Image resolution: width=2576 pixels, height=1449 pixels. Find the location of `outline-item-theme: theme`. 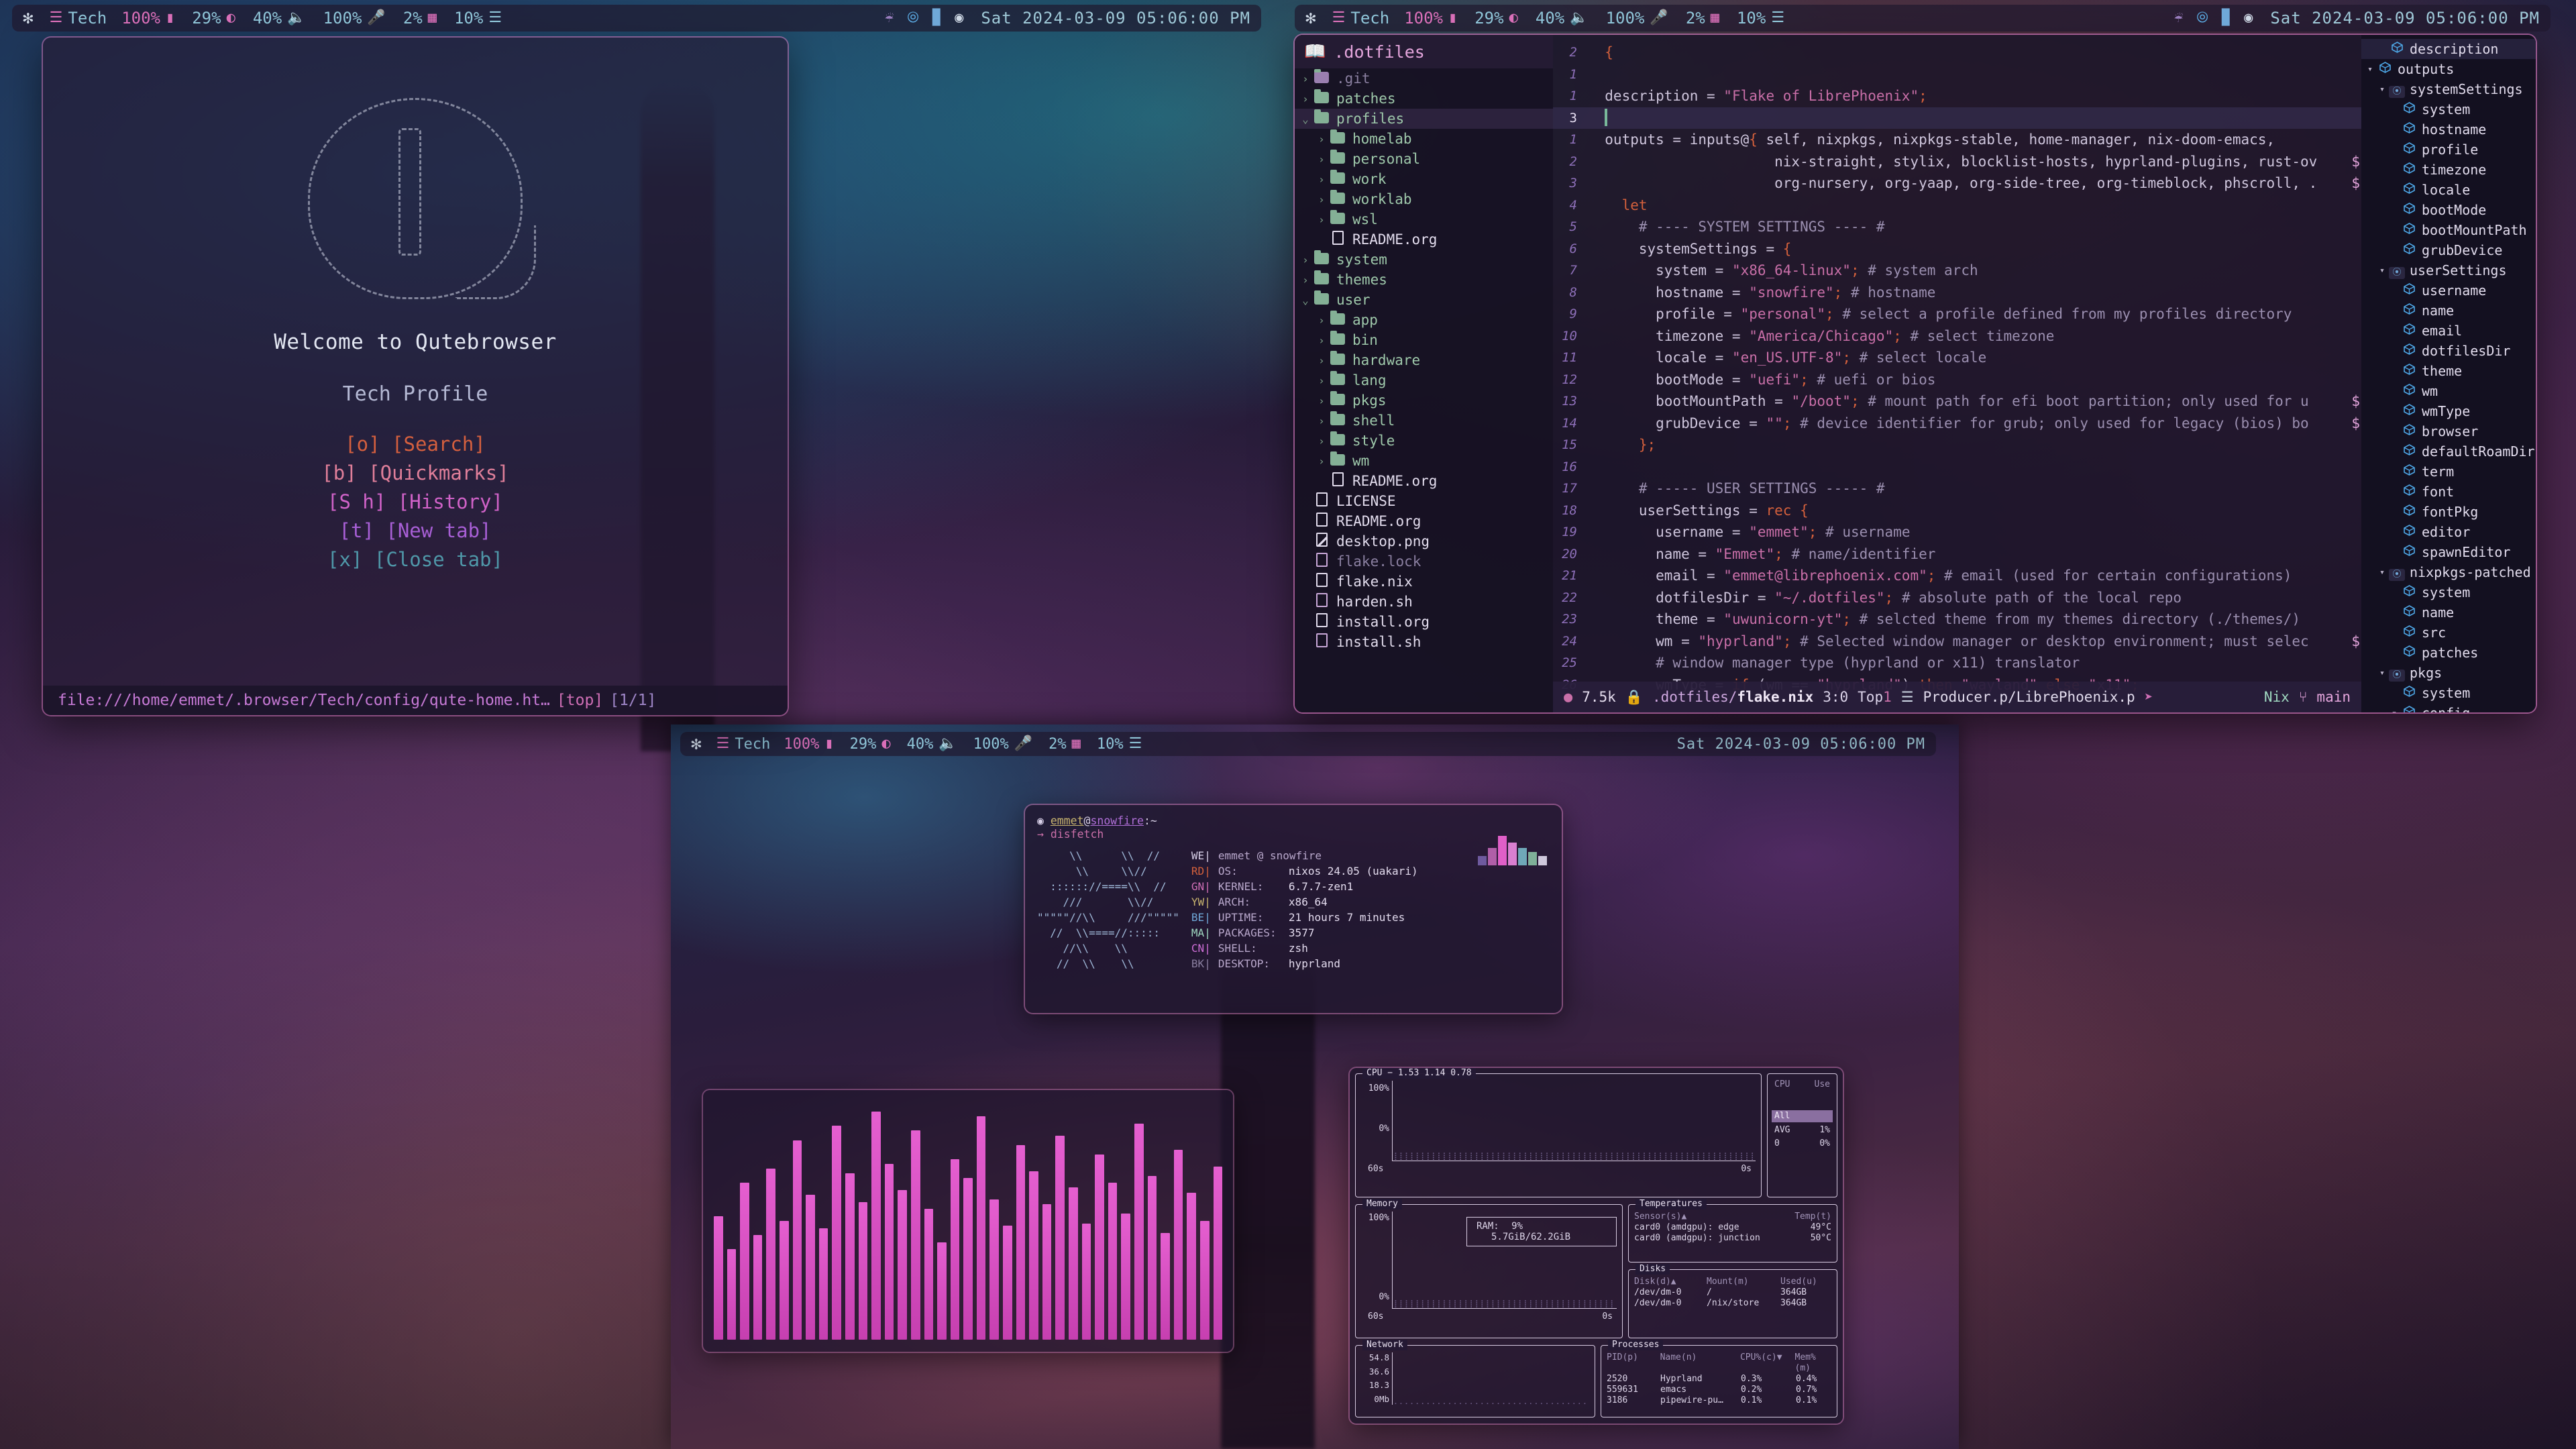

outline-item-theme: theme is located at coordinates (2448, 371).